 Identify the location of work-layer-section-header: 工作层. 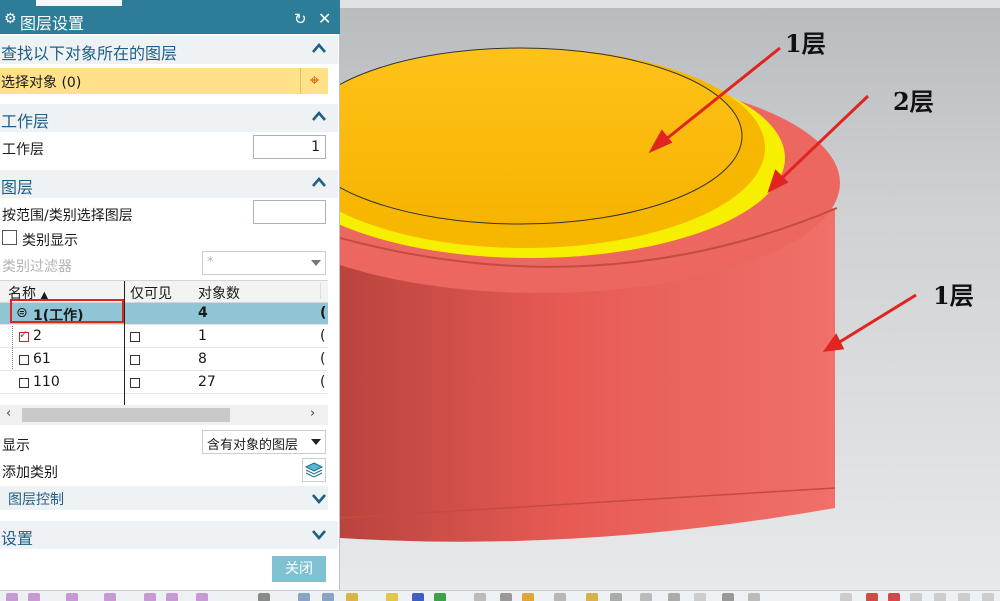
(169, 118).